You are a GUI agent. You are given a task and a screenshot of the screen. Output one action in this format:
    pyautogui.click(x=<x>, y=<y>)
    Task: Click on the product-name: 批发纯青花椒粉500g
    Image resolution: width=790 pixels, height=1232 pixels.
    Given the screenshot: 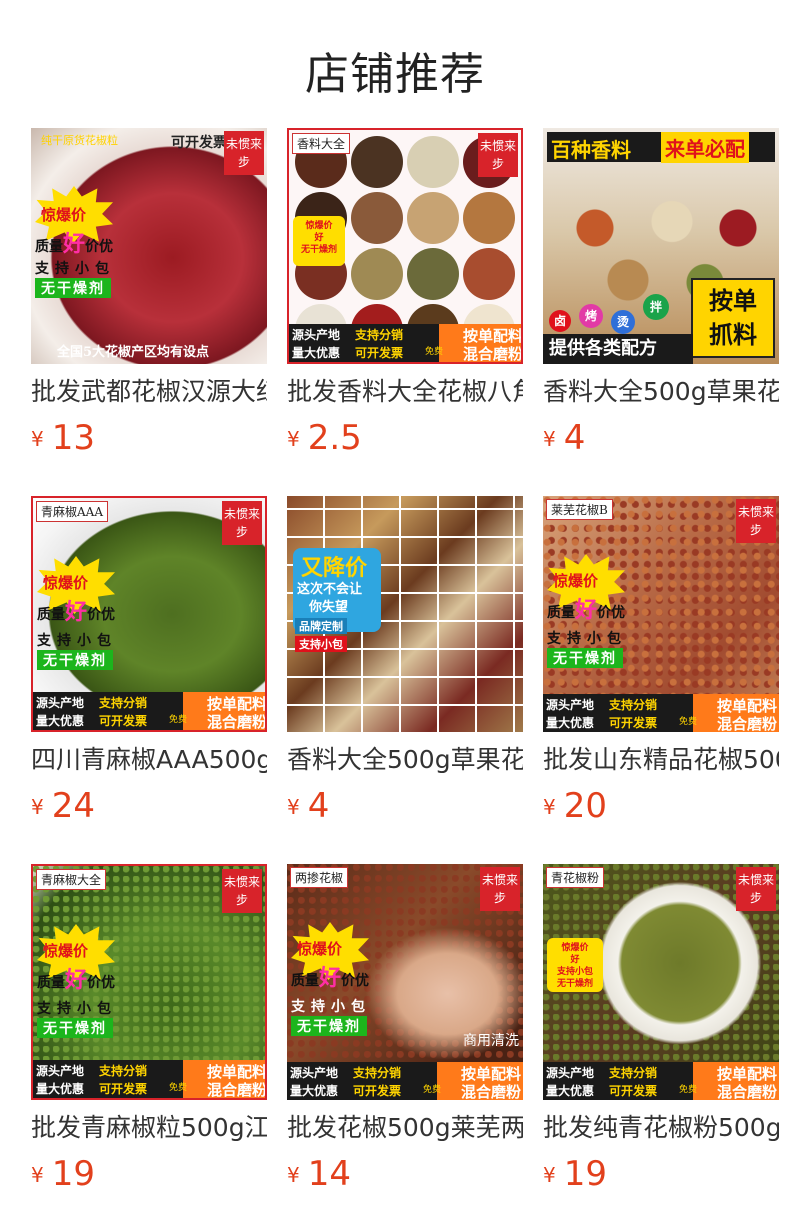 What is the action you would take?
    pyautogui.click(x=661, y=1128)
    